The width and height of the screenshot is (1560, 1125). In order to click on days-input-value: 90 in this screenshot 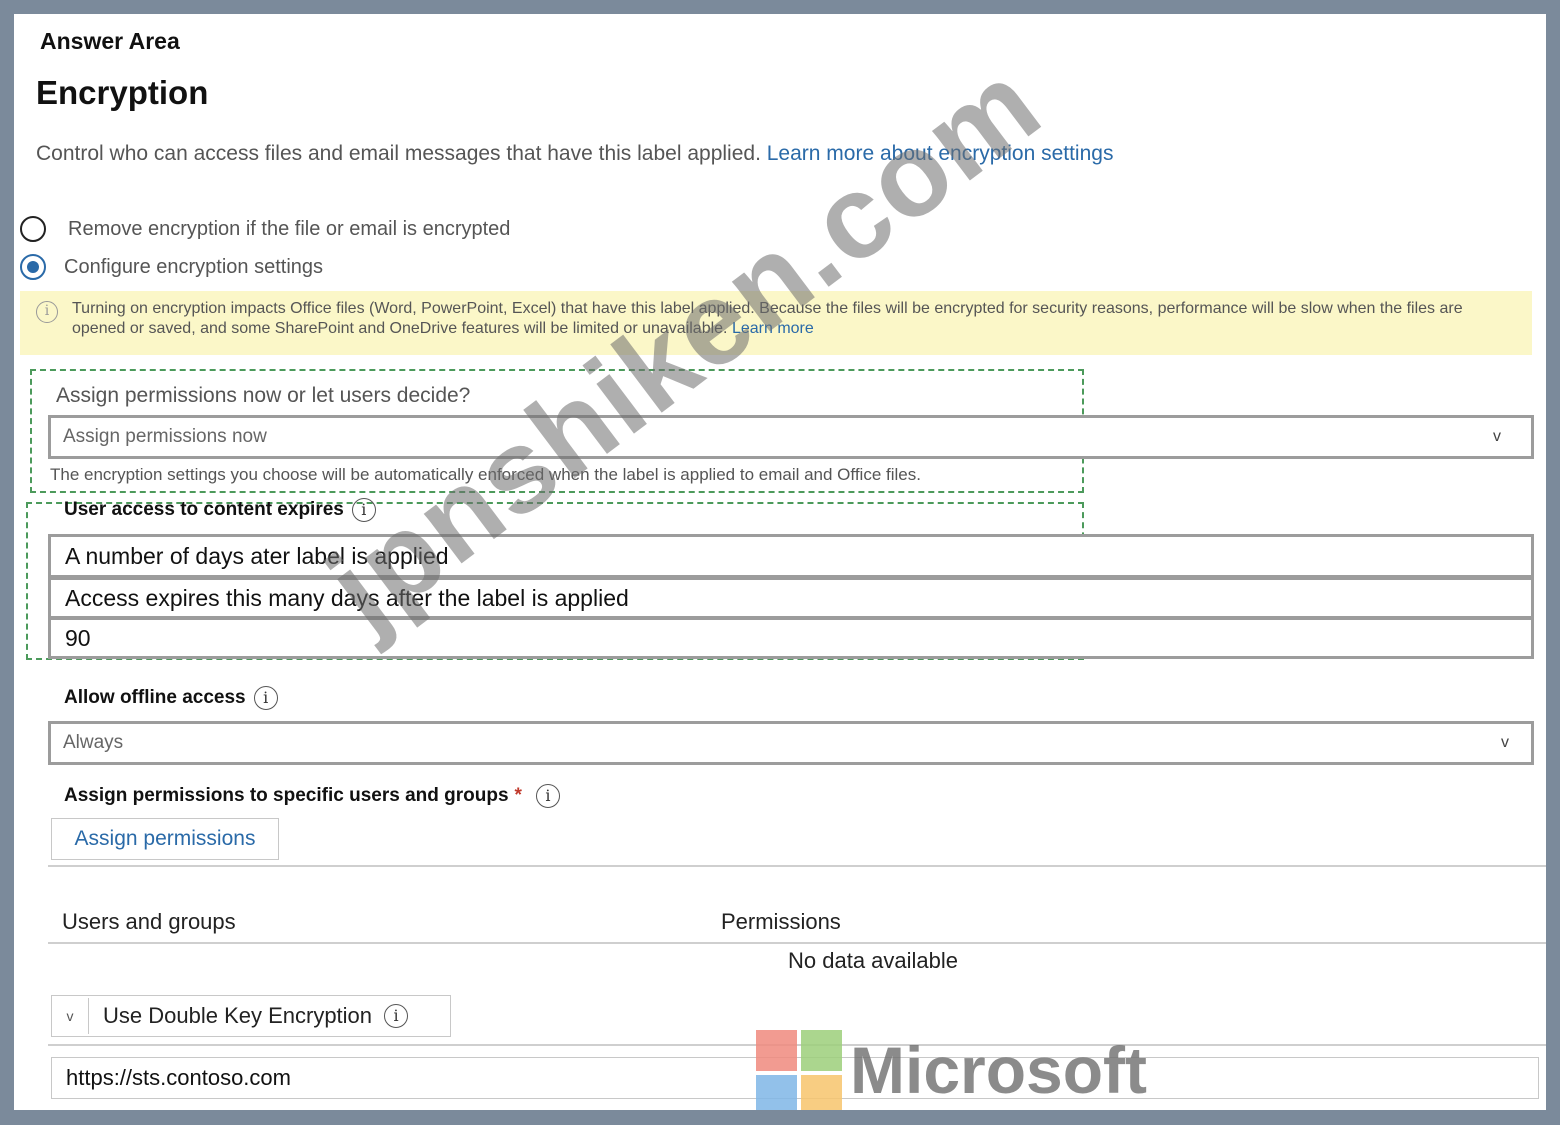, I will do `click(78, 637)`.